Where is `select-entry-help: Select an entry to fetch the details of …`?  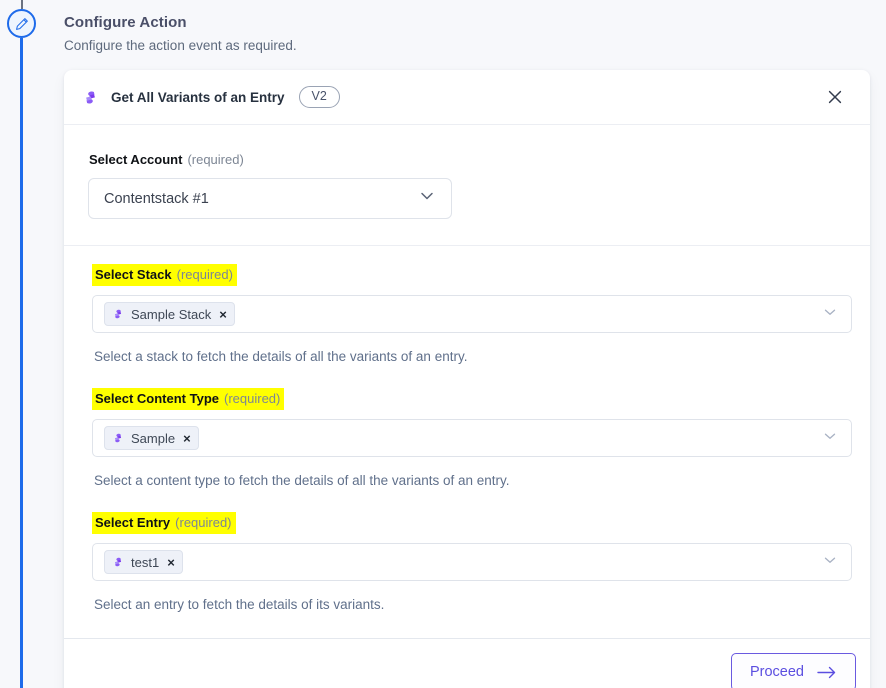 select-entry-help: Select an entry to fetch the details of … is located at coordinates (239, 604).